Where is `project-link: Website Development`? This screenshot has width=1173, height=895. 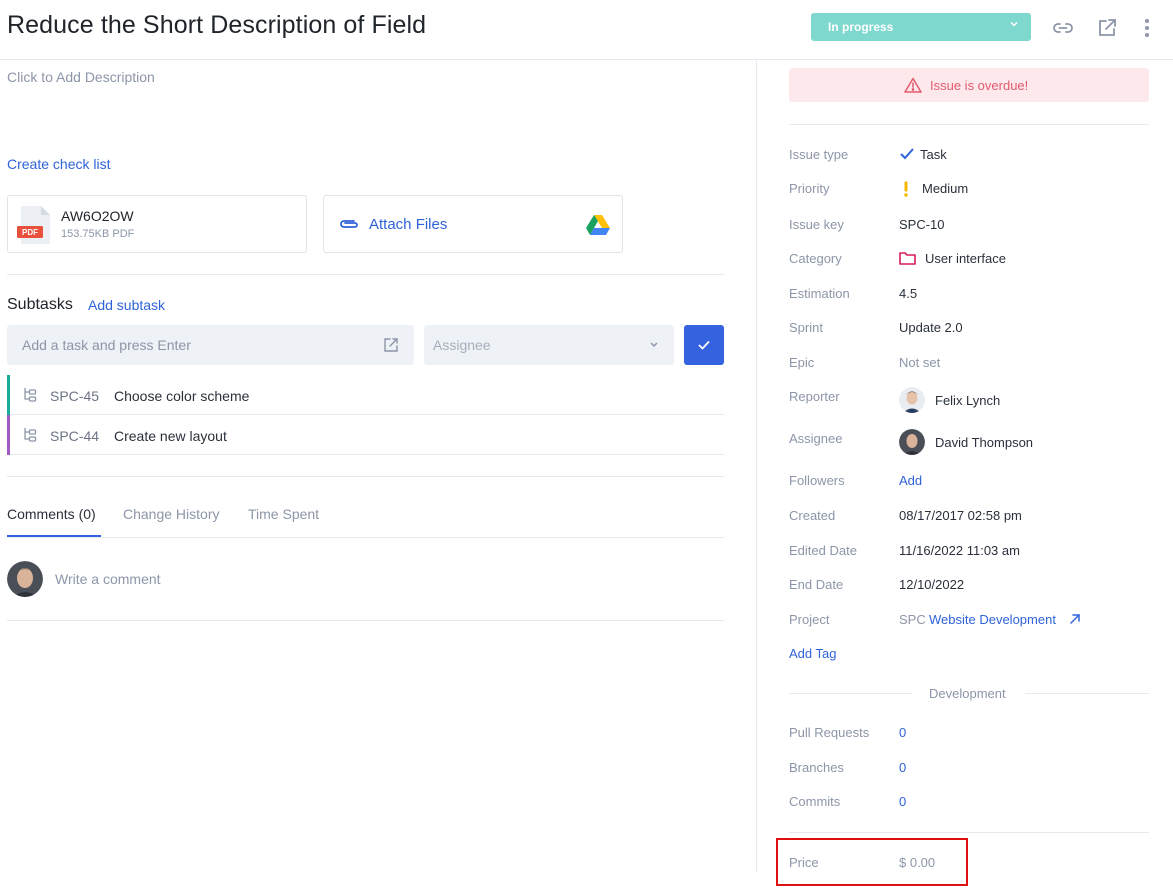 project-link: Website Development is located at coordinates (992, 619).